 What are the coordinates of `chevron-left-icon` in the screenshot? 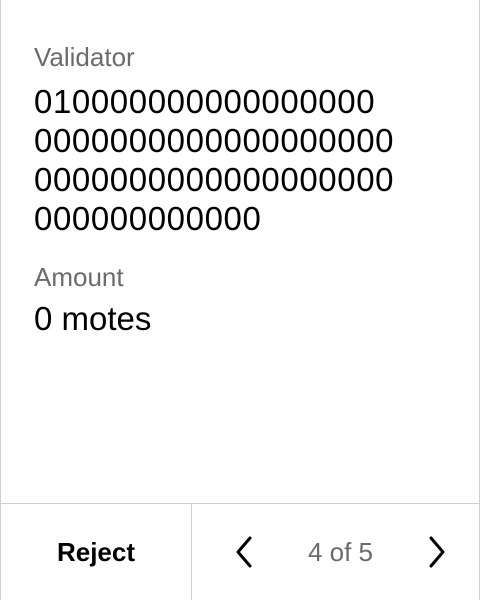 It's located at (244, 552).